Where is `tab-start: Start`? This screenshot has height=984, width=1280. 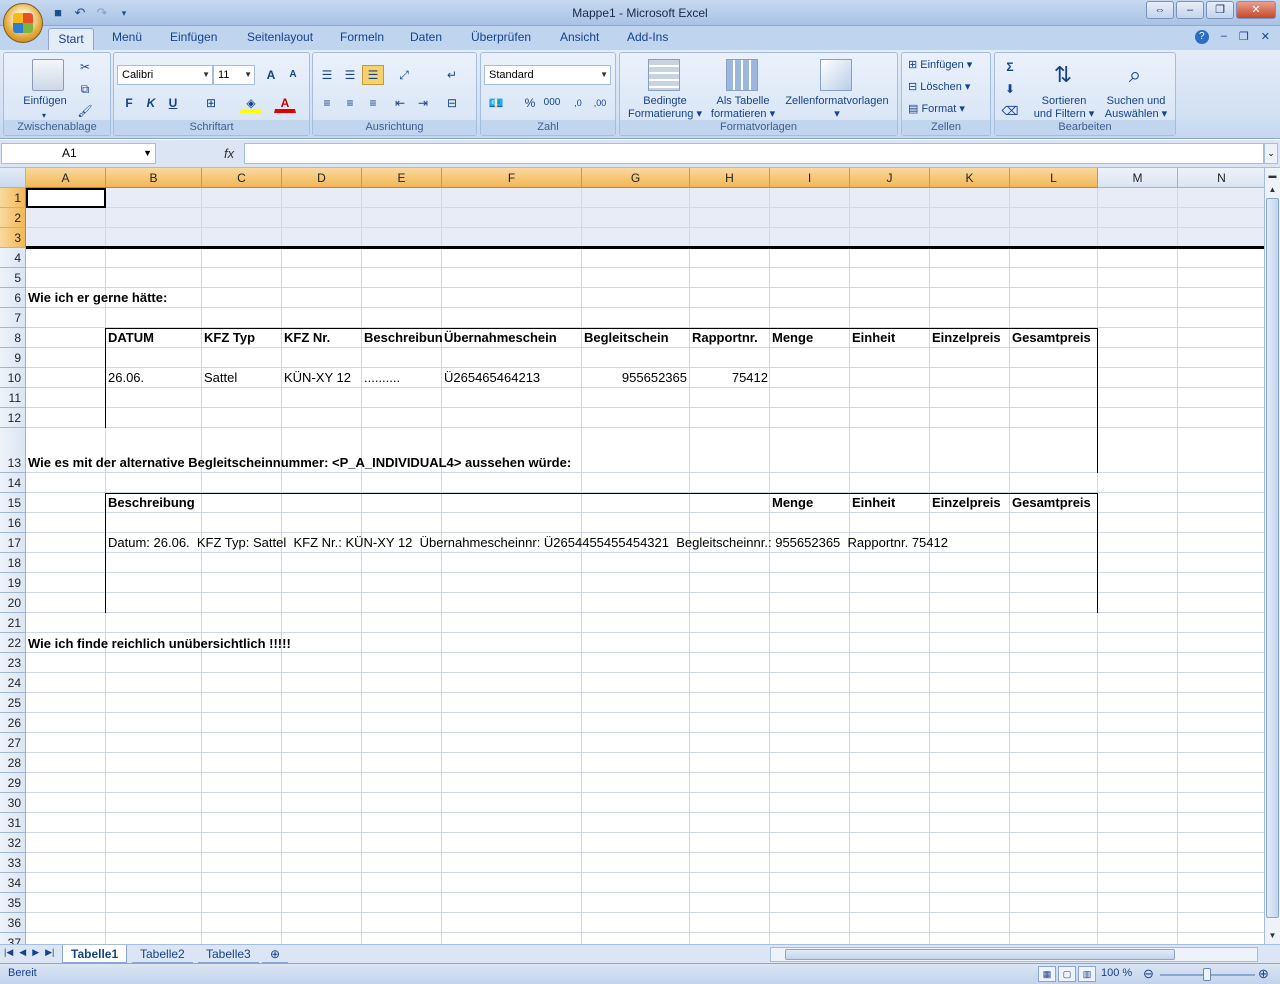 tab-start: Start is located at coordinates (71, 39).